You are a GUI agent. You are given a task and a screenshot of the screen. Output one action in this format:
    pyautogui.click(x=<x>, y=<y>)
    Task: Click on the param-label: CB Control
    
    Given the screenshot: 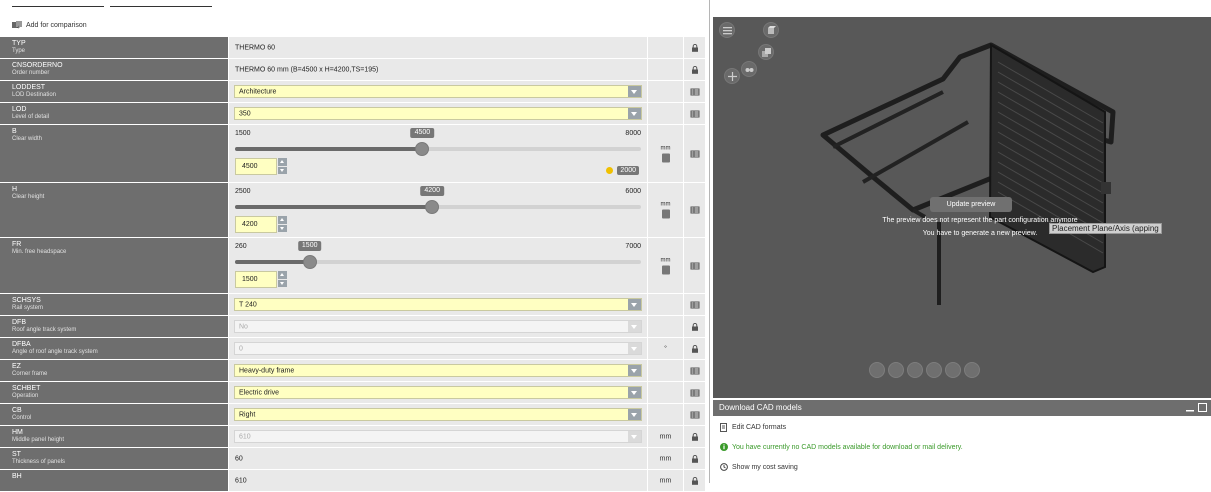 What is the action you would take?
    pyautogui.click(x=114, y=414)
    